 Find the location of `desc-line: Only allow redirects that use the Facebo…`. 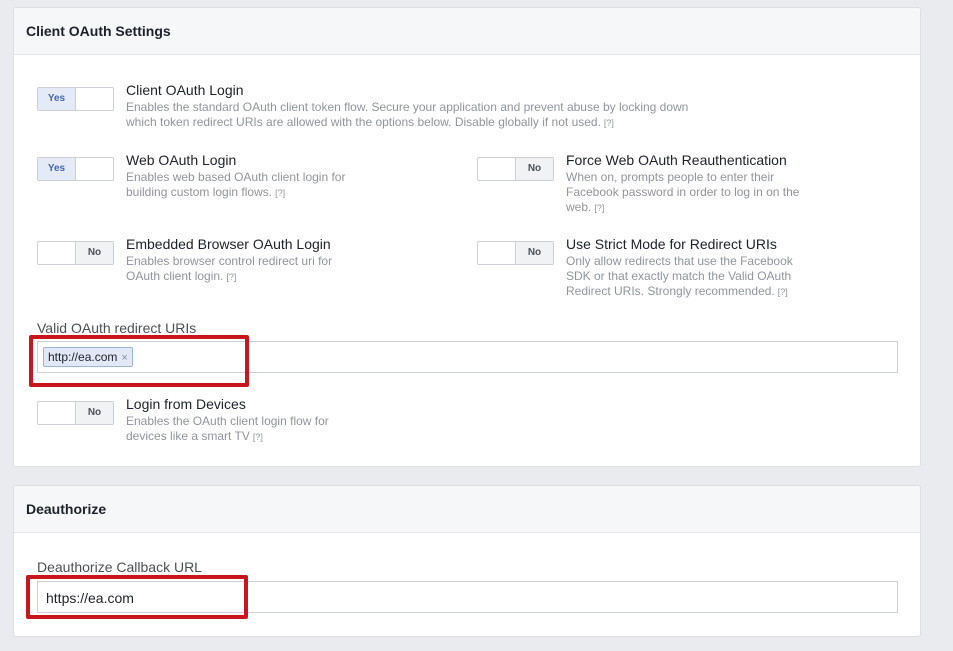

desc-line: Only allow redirects that use the Facebo… is located at coordinates (679, 261).